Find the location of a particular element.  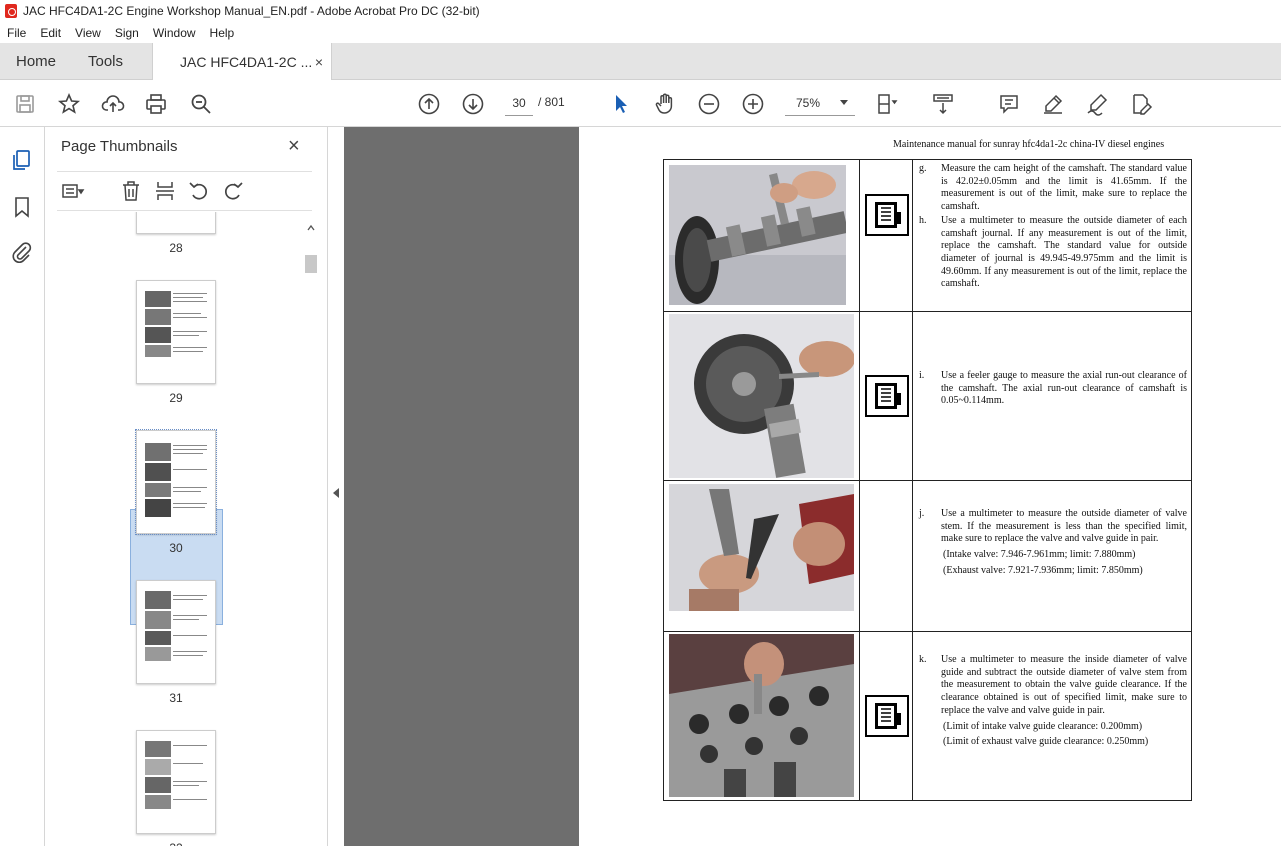

thumbnail-page-selected is located at coordinates (176, 482).